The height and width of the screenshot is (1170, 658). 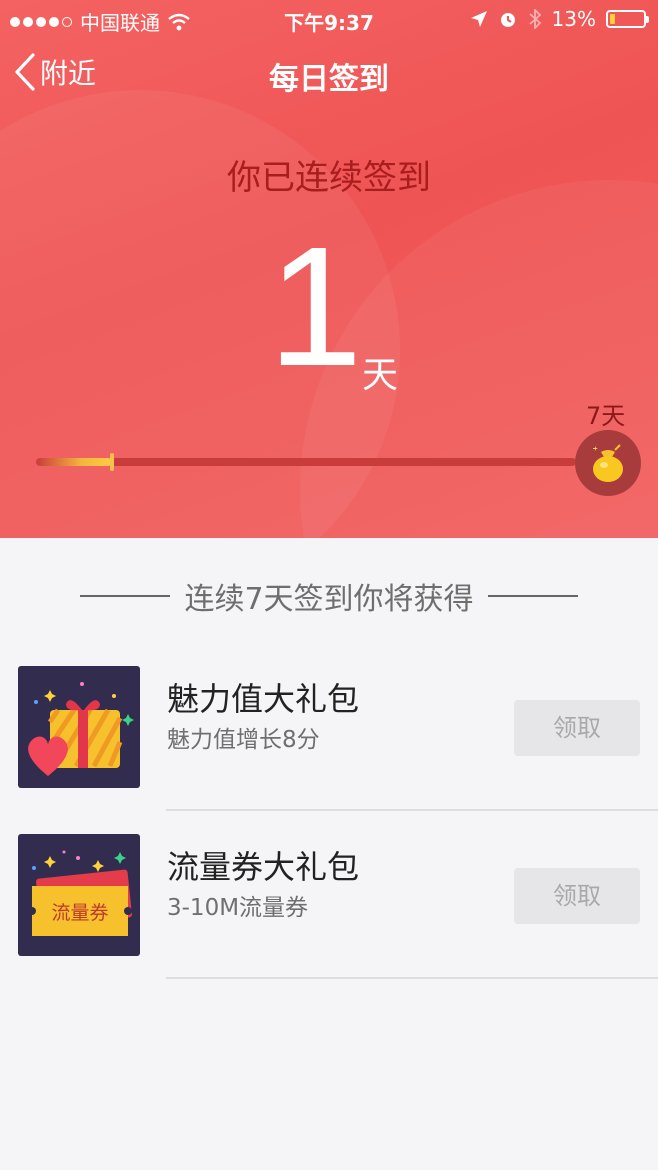 I want to click on battery-icon, so click(x=627, y=19).